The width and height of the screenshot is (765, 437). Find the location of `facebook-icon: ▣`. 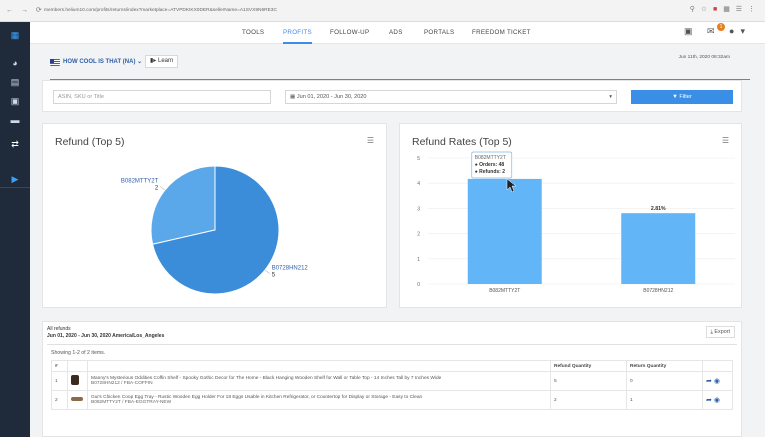

facebook-icon: ▣ is located at coordinates (691, 31).